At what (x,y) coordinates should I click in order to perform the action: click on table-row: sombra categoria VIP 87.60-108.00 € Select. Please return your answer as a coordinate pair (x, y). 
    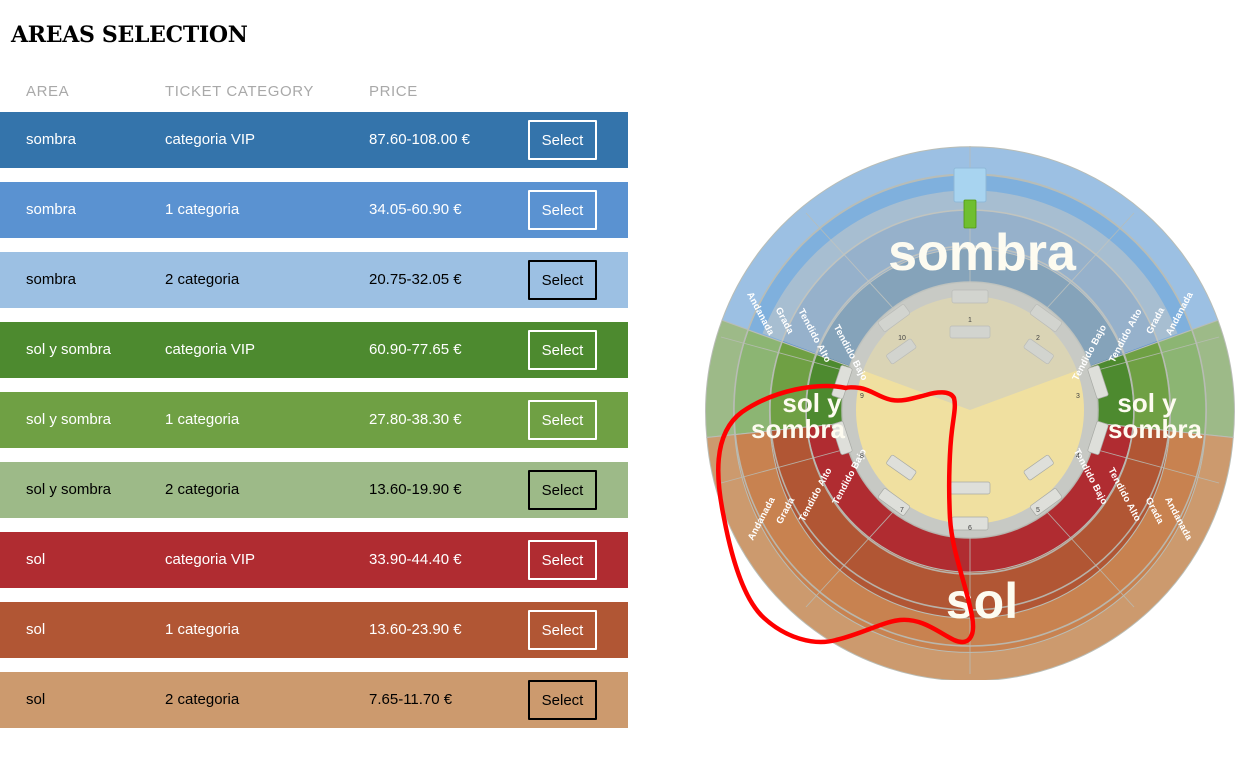
    Looking at the image, I should click on (314, 140).